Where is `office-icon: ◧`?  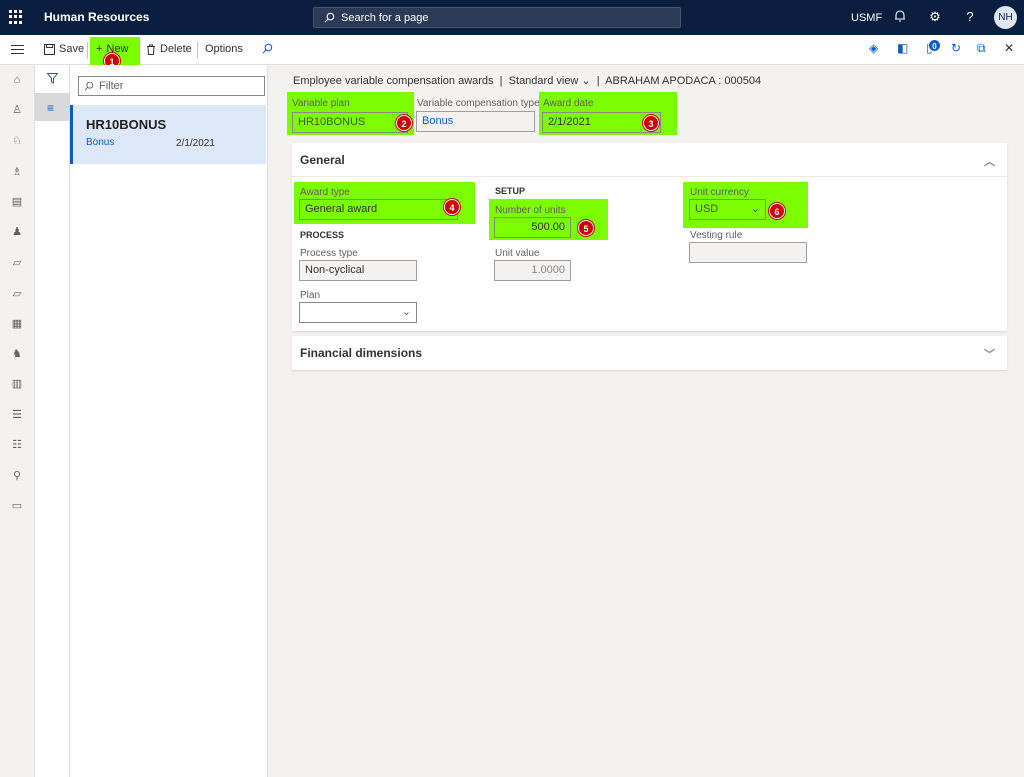 office-icon: ◧ is located at coordinates (902, 48).